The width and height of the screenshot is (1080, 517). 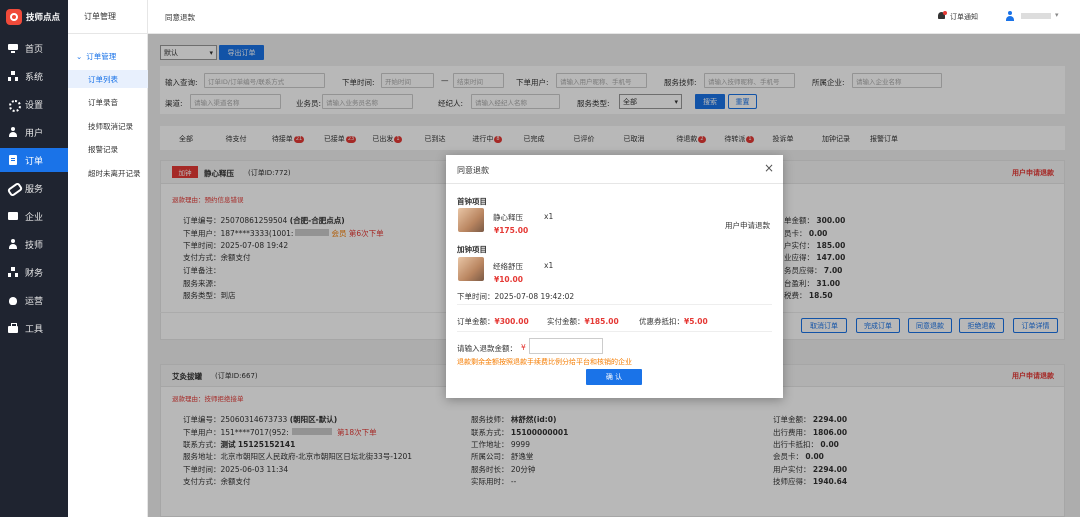 I want to click on nav-item-company: 企业, so click(x=34, y=216).